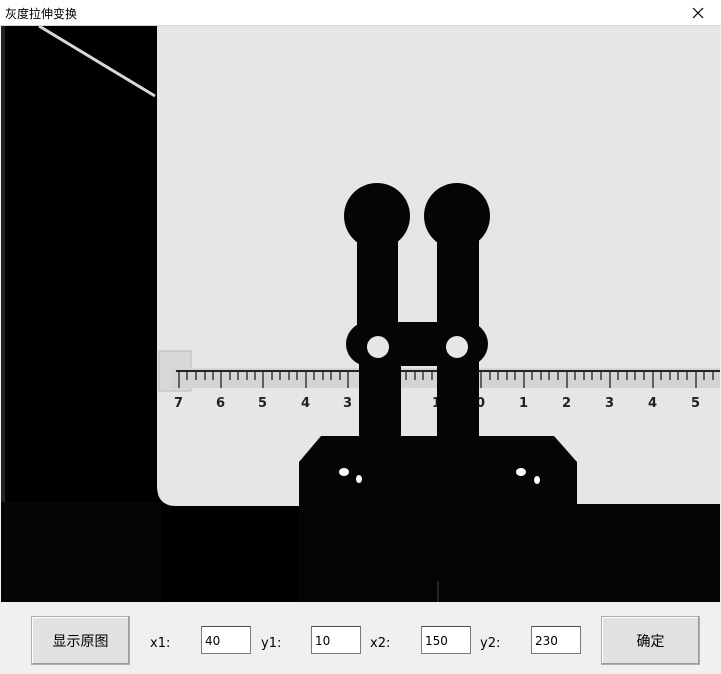 The image size is (721, 674). What do you see at coordinates (271, 643) in the screenshot?
I see `y1-label: y1:` at bounding box center [271, 643].